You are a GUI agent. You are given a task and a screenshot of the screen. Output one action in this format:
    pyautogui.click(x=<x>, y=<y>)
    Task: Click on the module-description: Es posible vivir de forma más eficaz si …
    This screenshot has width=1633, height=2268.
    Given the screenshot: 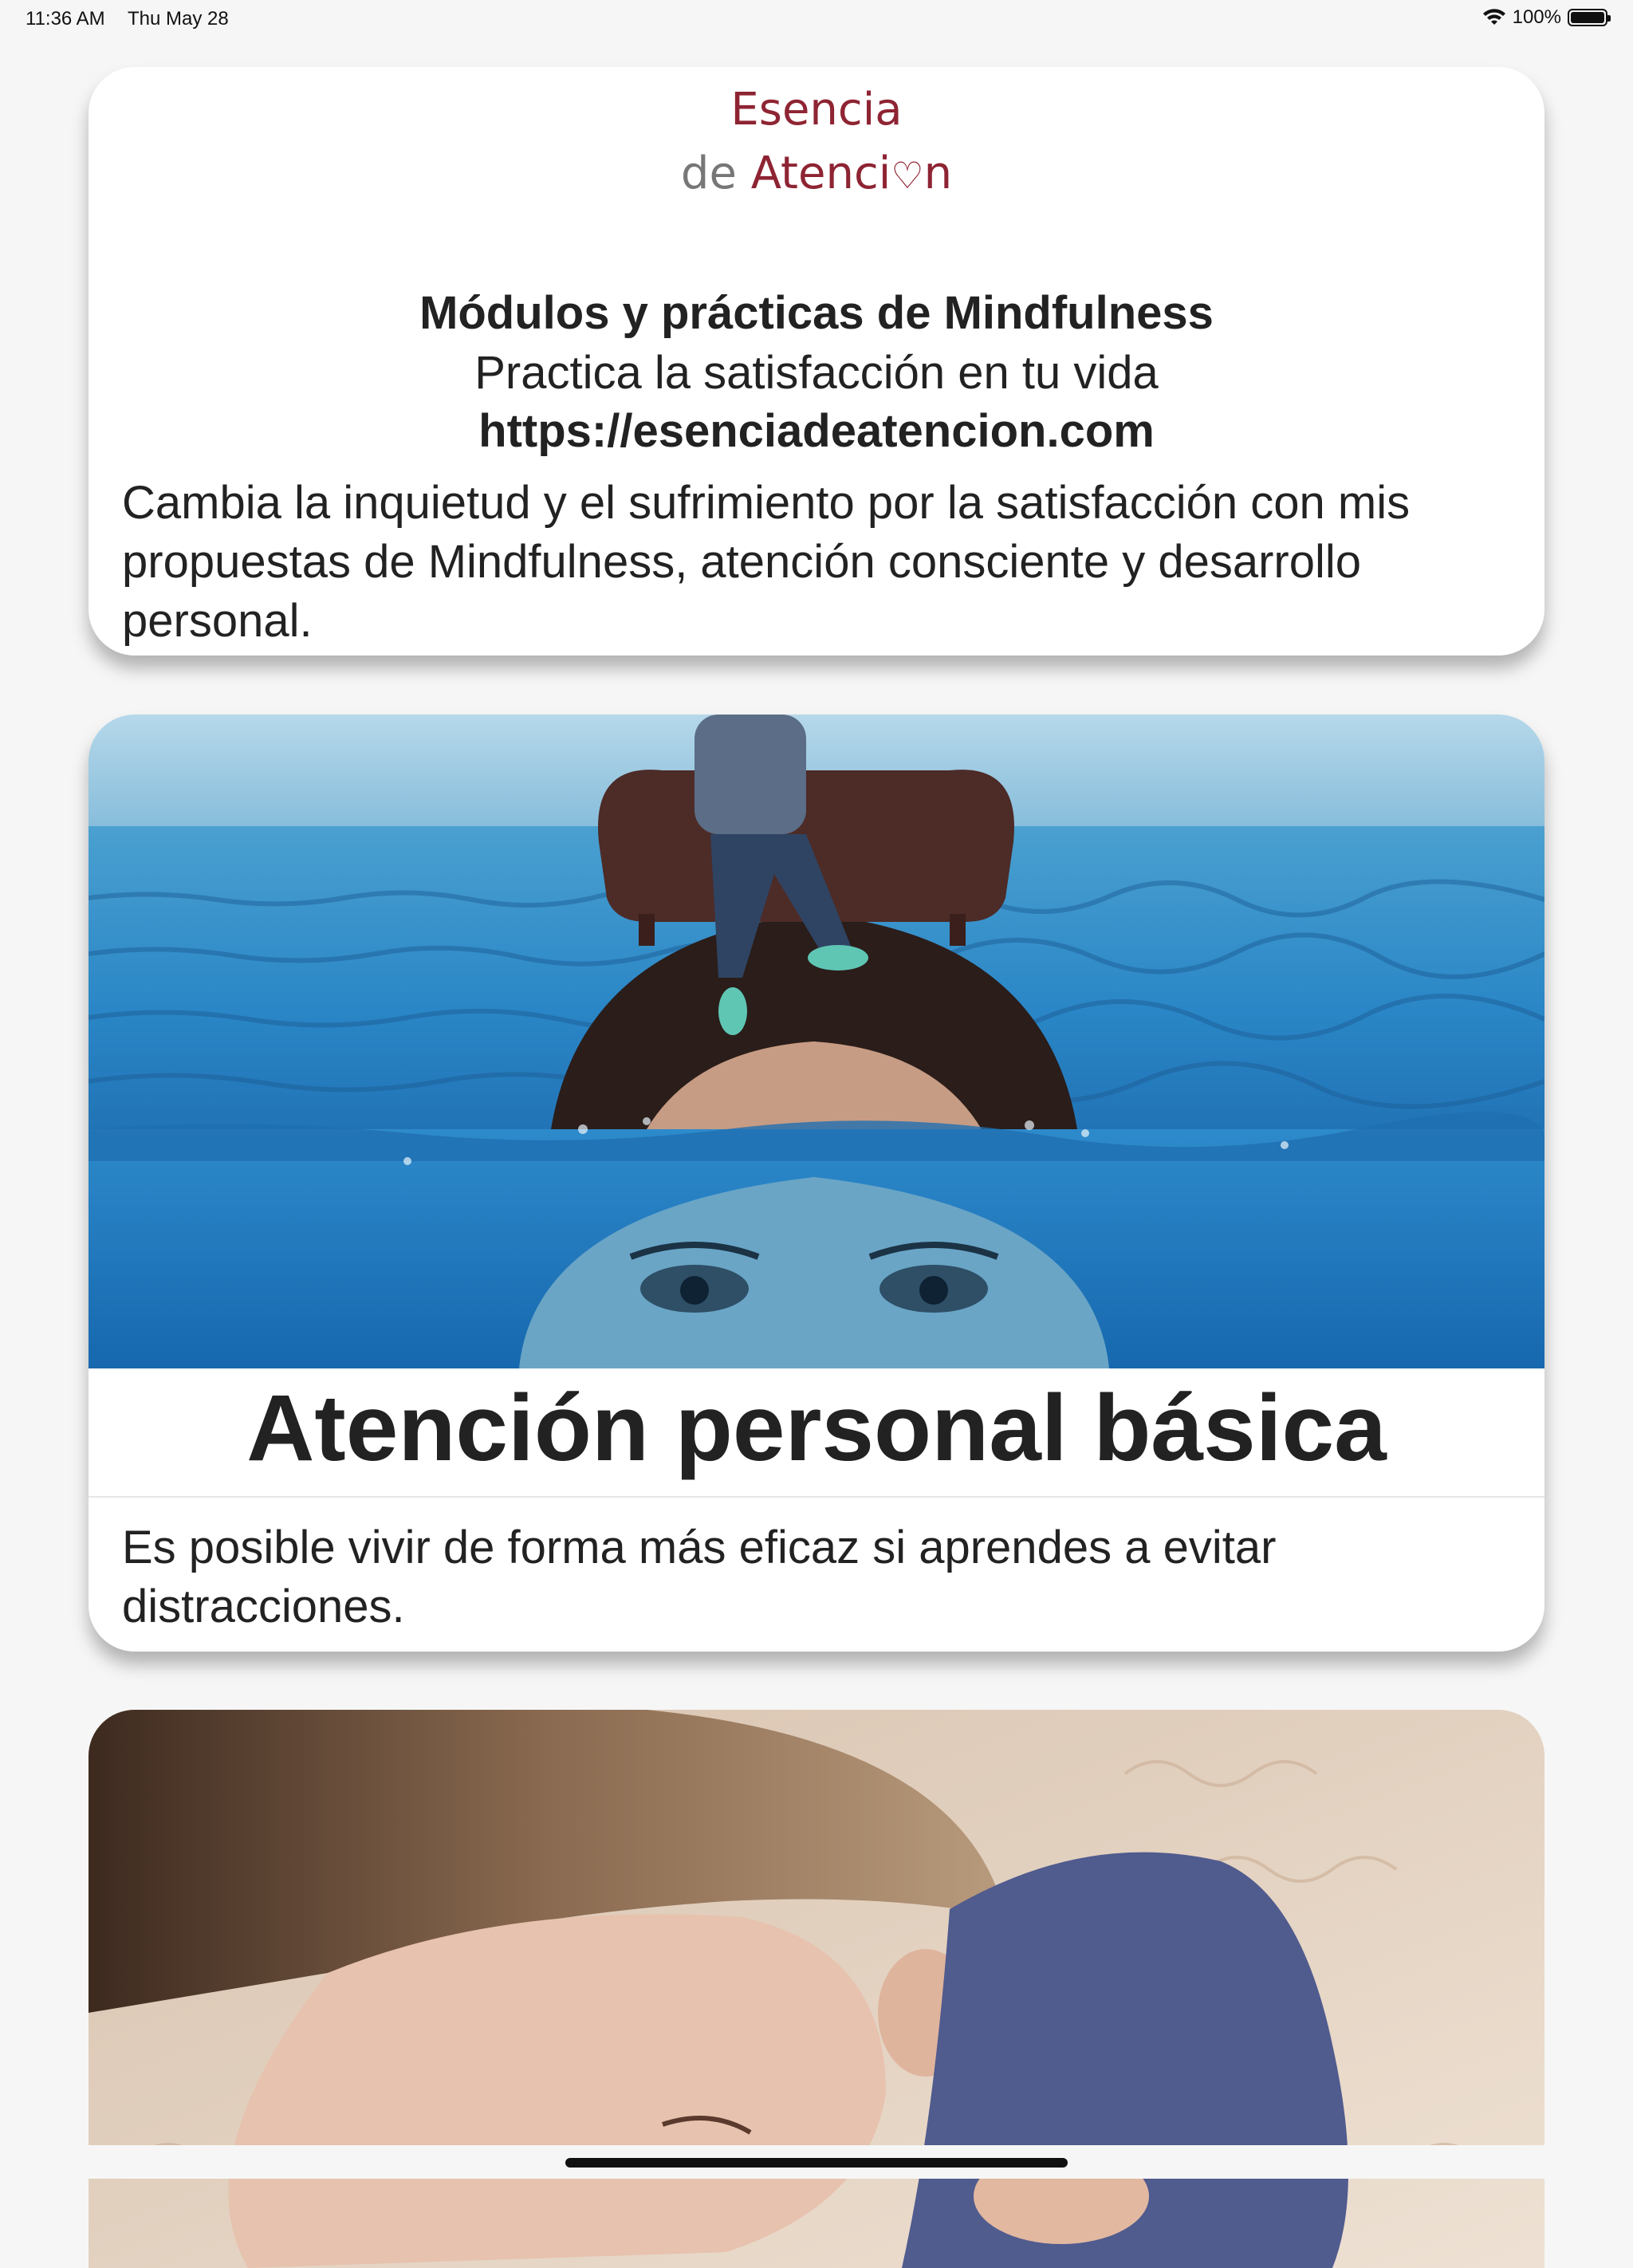 What is the action you would take?
    pyautogui.click(x=699, y=1577)
    